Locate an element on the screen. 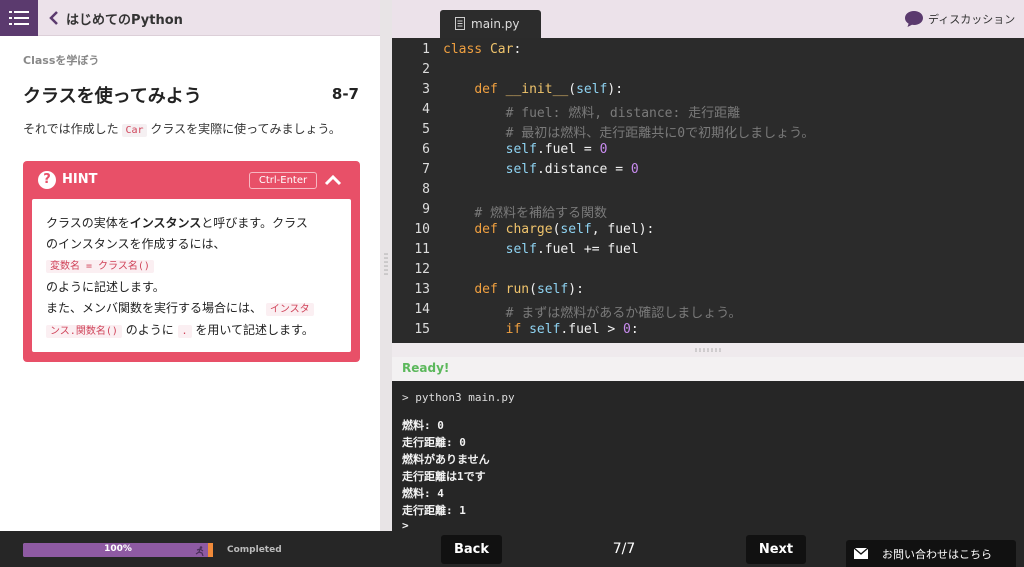 This screenshot has height=567, width=1024. file-icon is located at coordinates (460, 23).